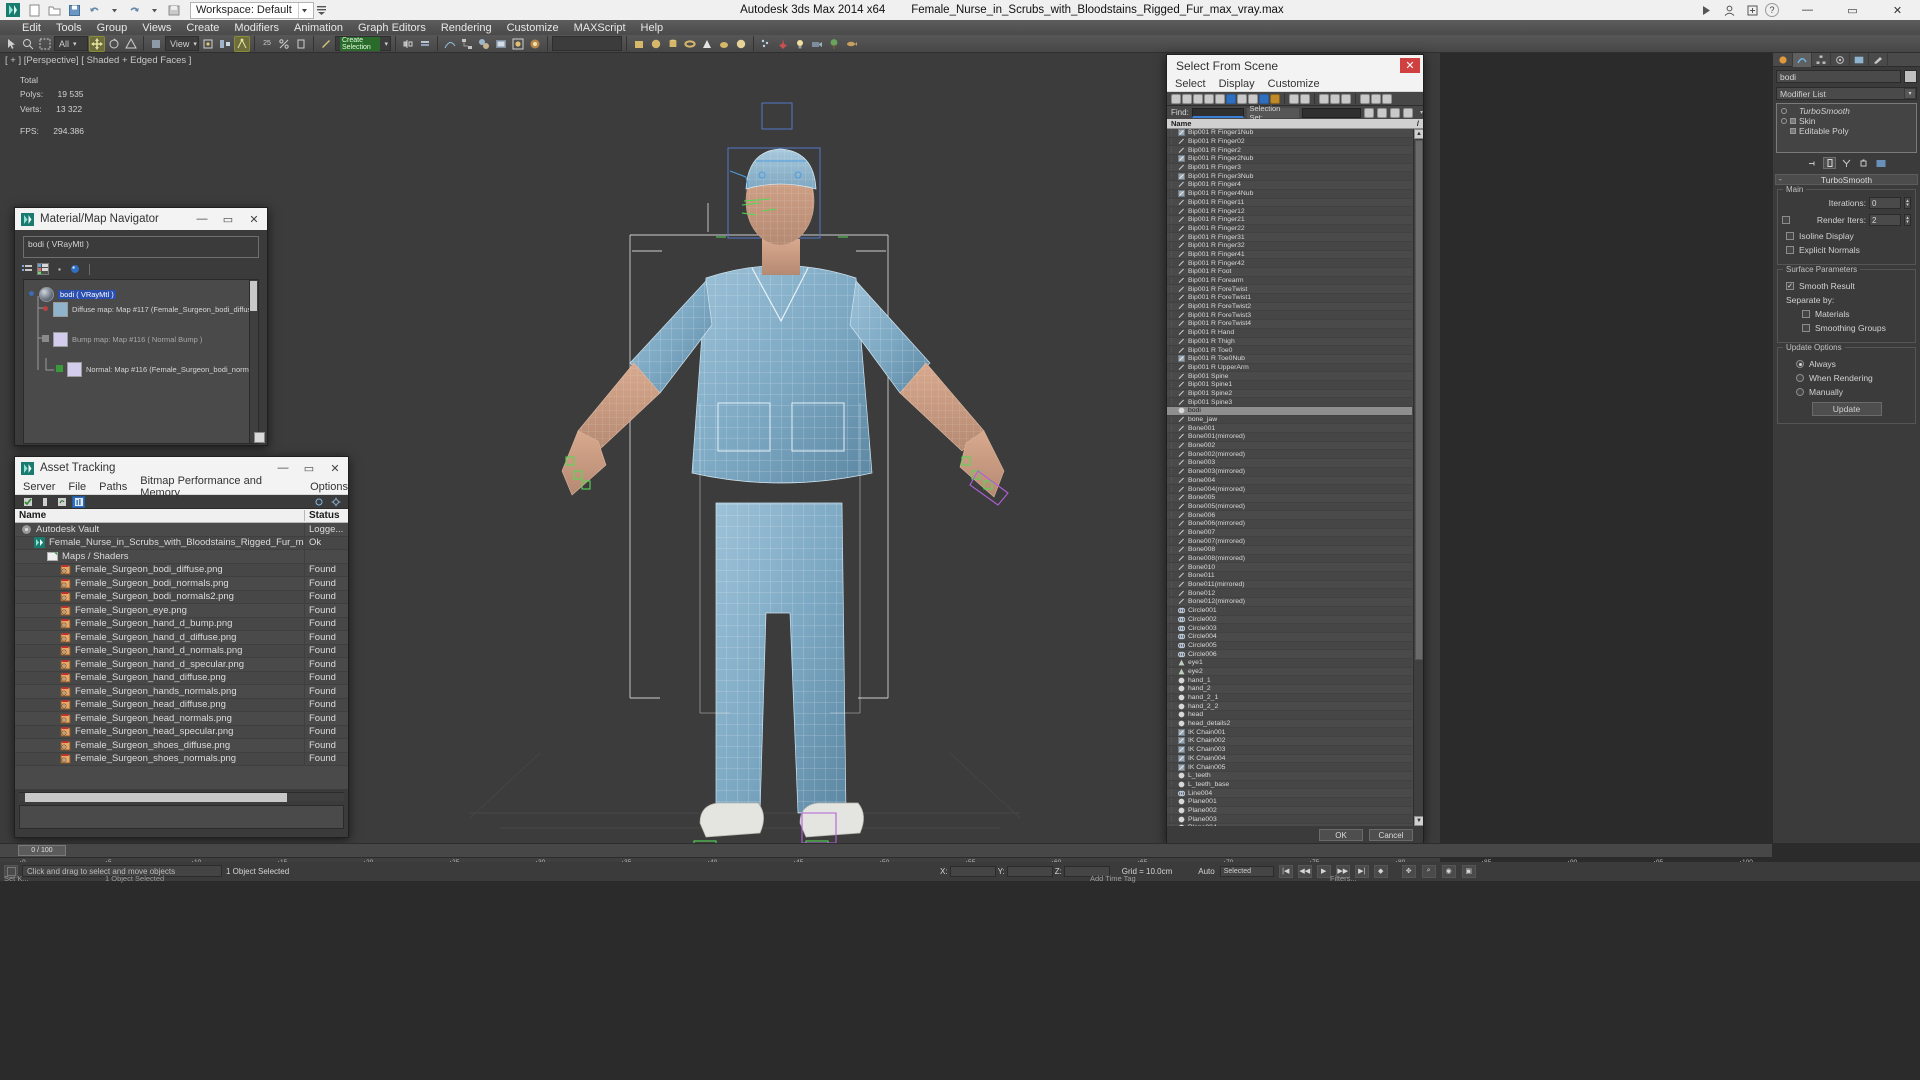 Image resolution: width=1920 pixels, height=1080 pixels. I want to click on named-selection-combo: Create Selection ▾, so click(363, 43).